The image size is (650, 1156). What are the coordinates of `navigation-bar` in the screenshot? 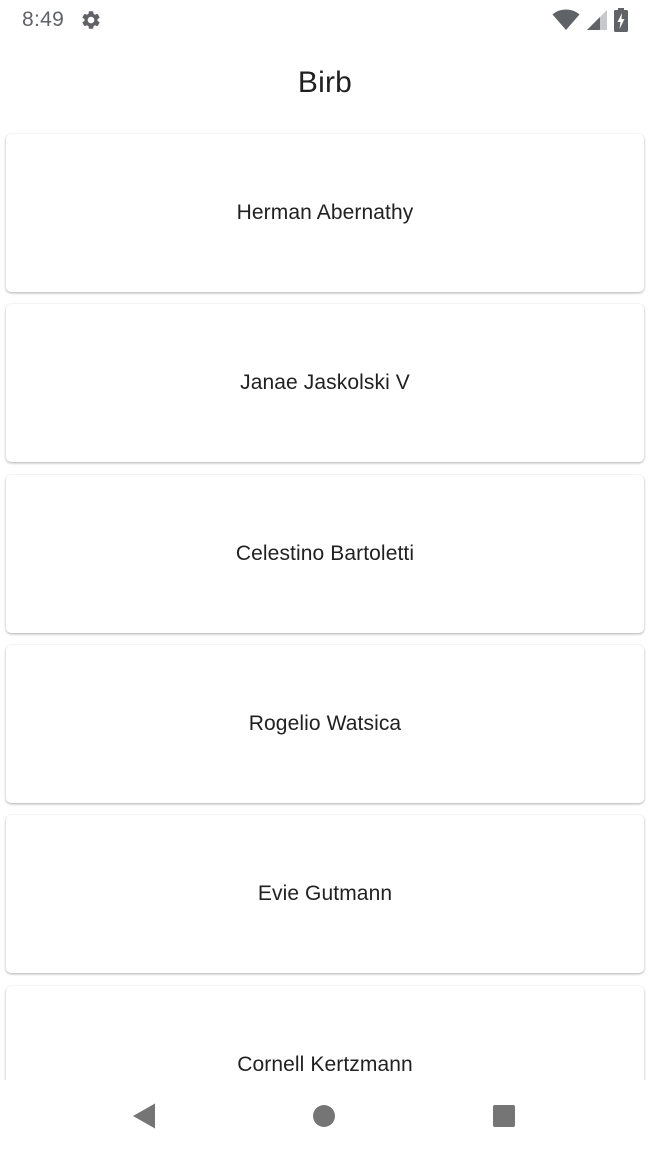 It's located at (325, 1118).